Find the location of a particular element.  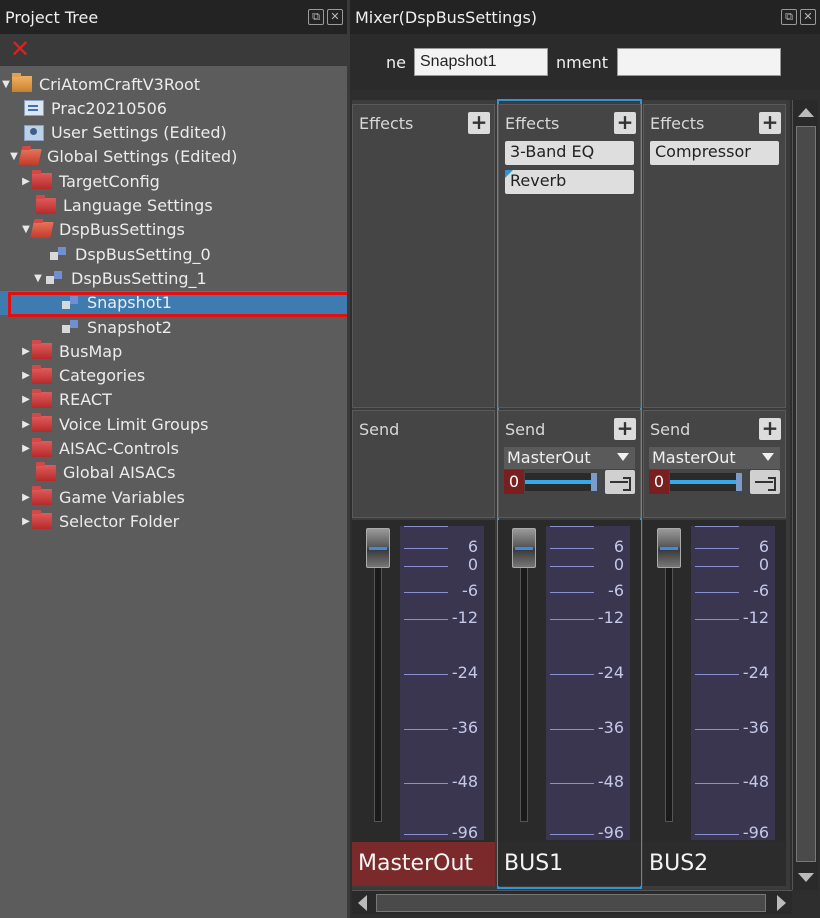

tree-item: ▶ Game Variables is located at coordinates (173, 497).